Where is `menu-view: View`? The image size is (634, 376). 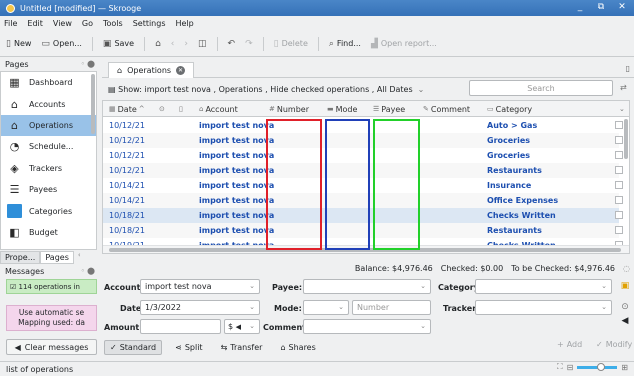 menu-view: View is located at coordinates (62, 23).